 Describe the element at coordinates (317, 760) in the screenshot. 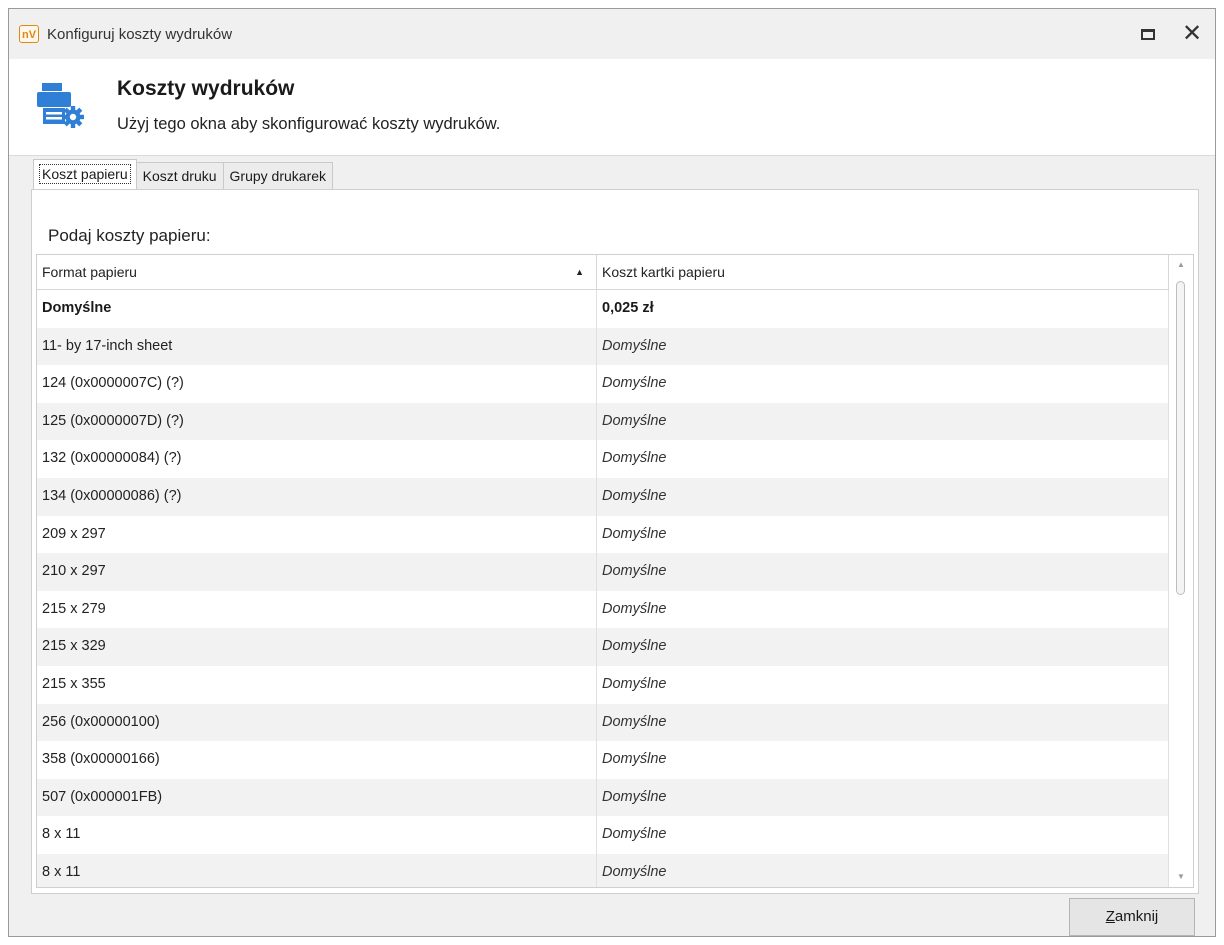

I see `cell-format: 358 (0x00000166)` at that location.